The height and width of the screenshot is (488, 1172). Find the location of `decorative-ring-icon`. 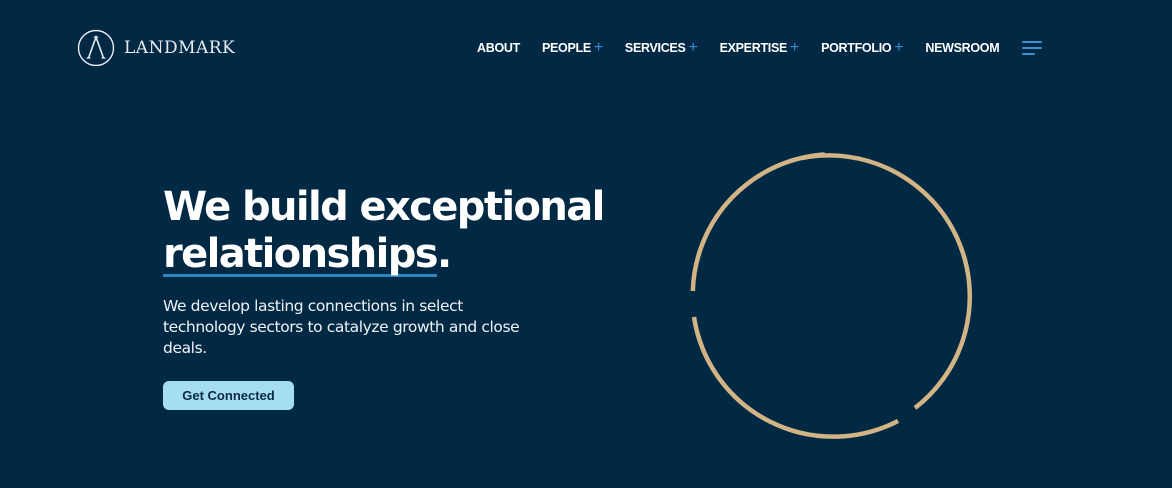

decorative-ring-icon is located at coordinates (831, 295).